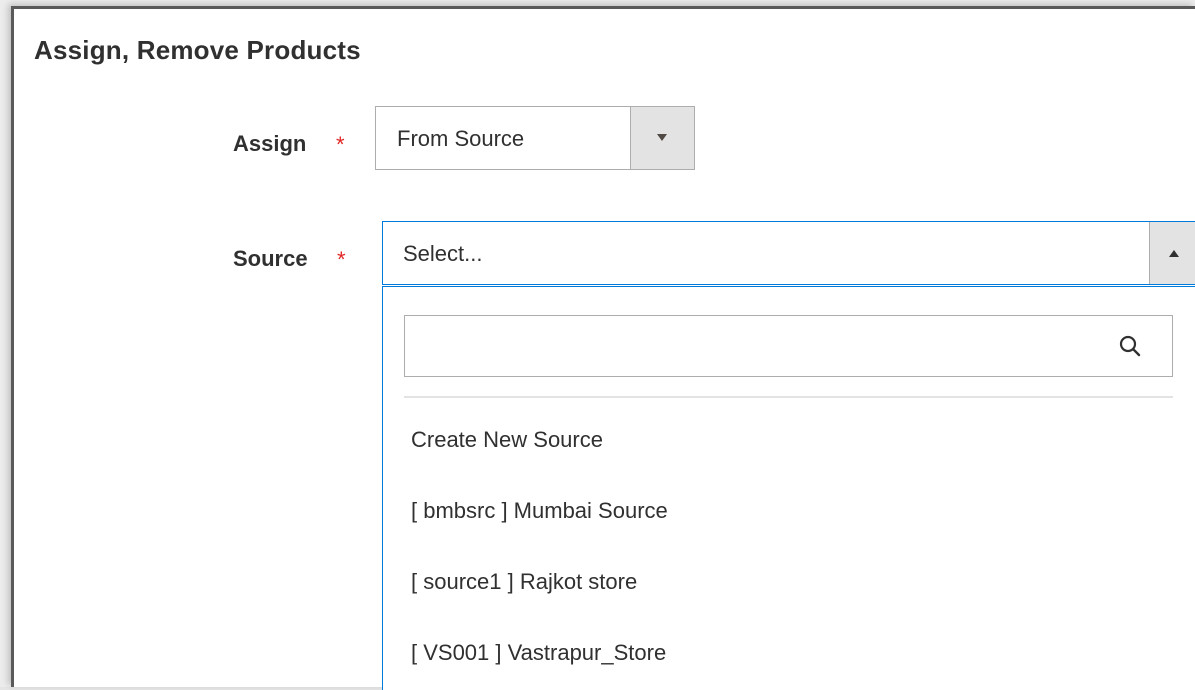  I want to click on assign-select: From Source, so click(535, 138).